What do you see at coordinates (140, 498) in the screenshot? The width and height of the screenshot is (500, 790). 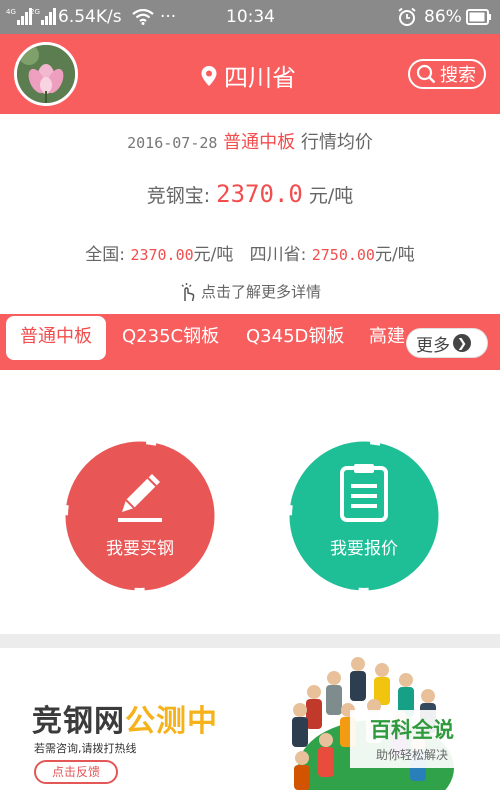 I see `pencil-icon` at bounding box center [140, 498].